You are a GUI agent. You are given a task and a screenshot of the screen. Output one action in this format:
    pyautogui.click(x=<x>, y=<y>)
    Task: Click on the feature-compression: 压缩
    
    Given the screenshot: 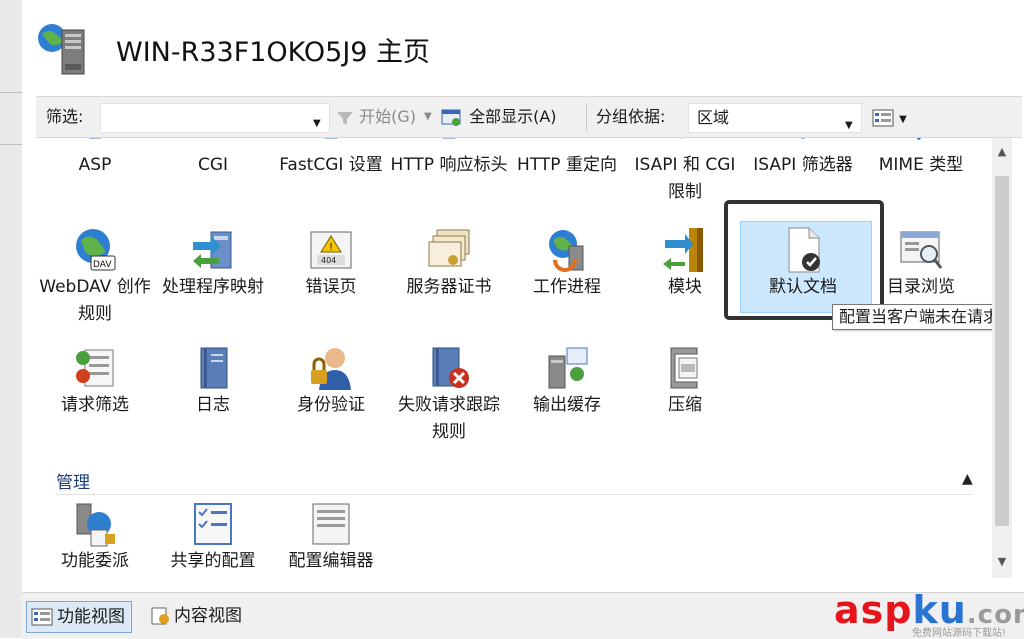 What is the action you would take?
    pyautogui.click(x=685, y=381)
    